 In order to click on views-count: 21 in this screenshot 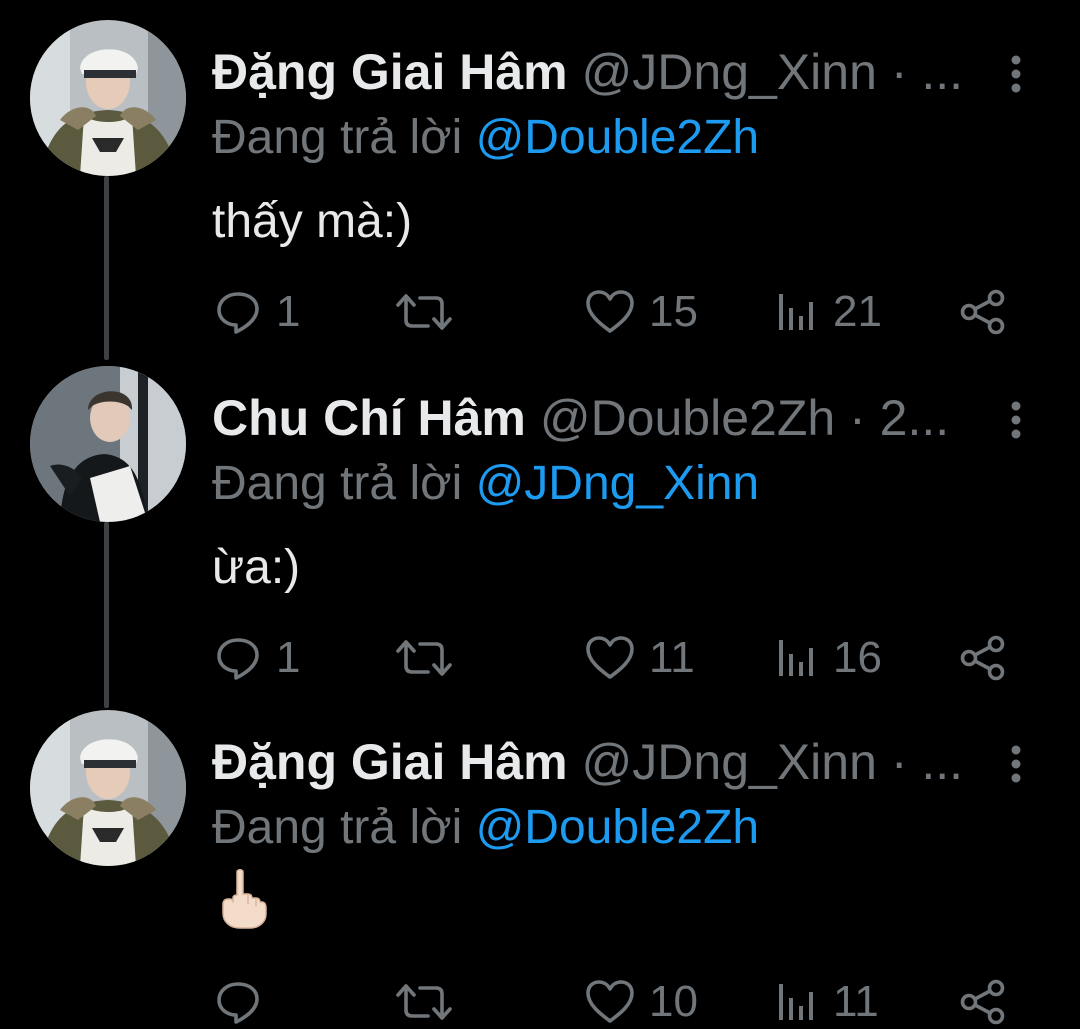, I will do `click(857, 311)`.